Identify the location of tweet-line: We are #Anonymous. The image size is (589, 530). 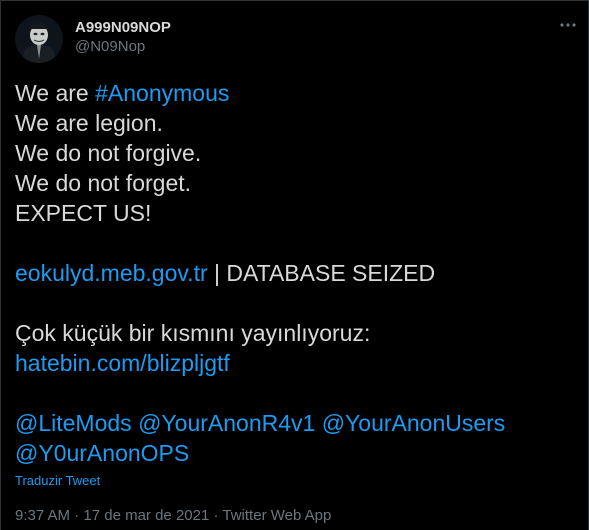
(295, 93).